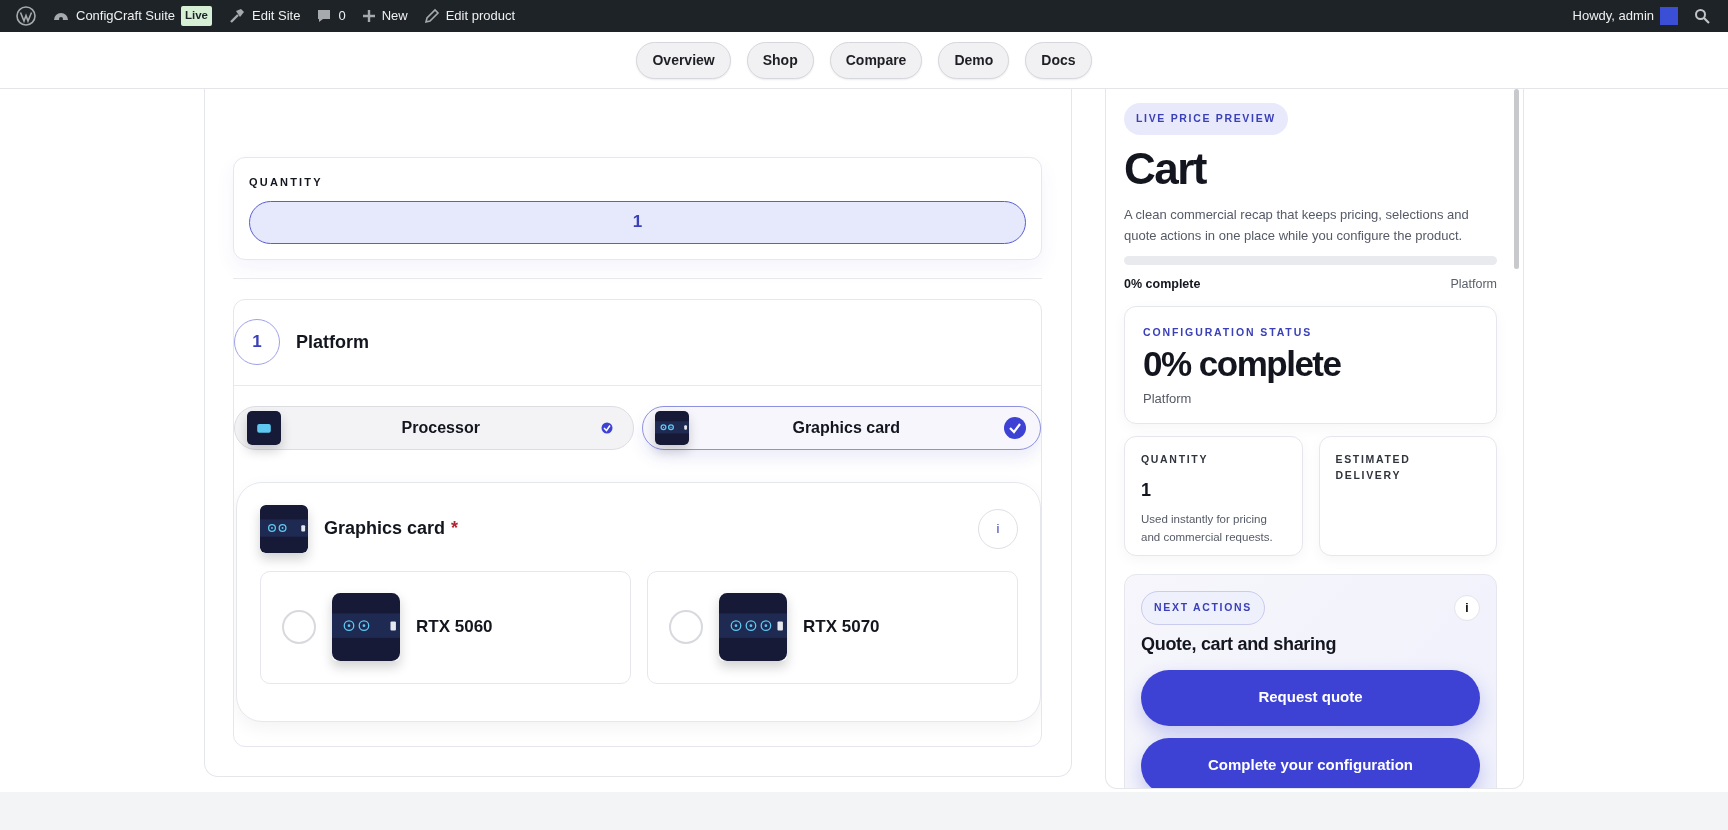 This screenshot has height=830, width=1728. What do you see at coordinates (1516, 179) in the screenshot?
I see `scrollbar` at bounding box center [1516, 179].